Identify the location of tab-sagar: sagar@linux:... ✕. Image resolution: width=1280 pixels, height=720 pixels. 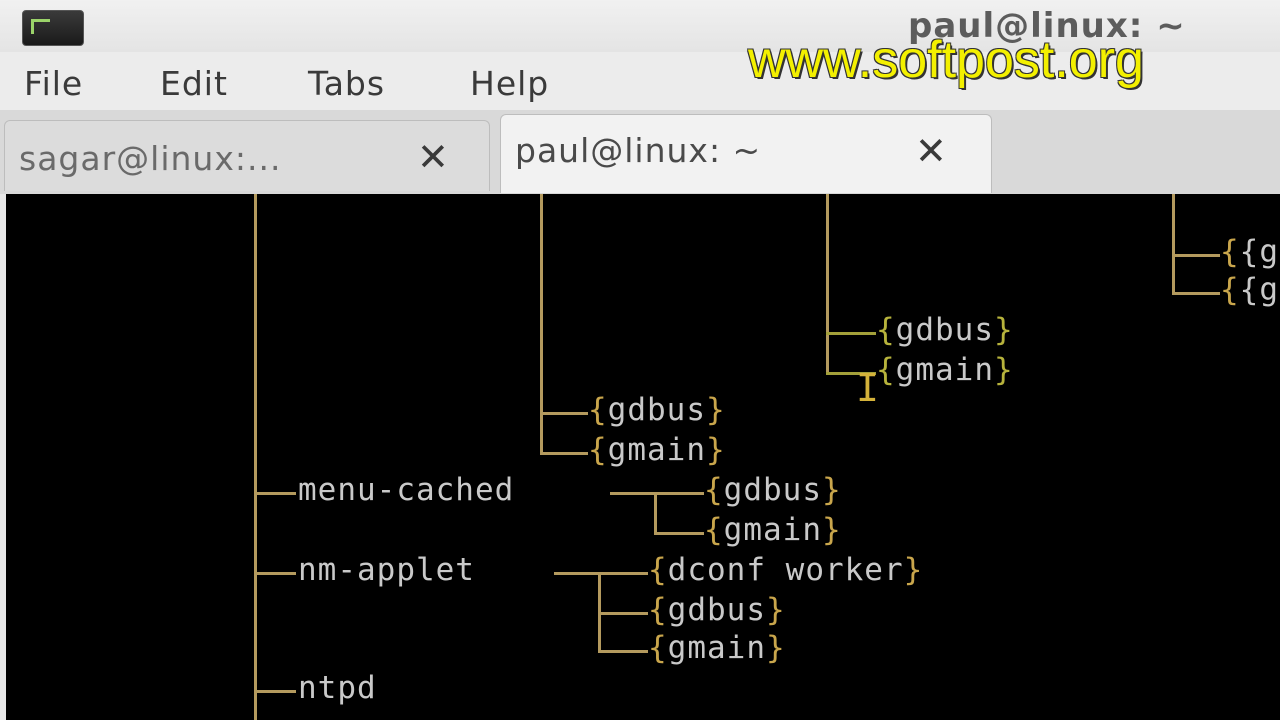
(247, 155).